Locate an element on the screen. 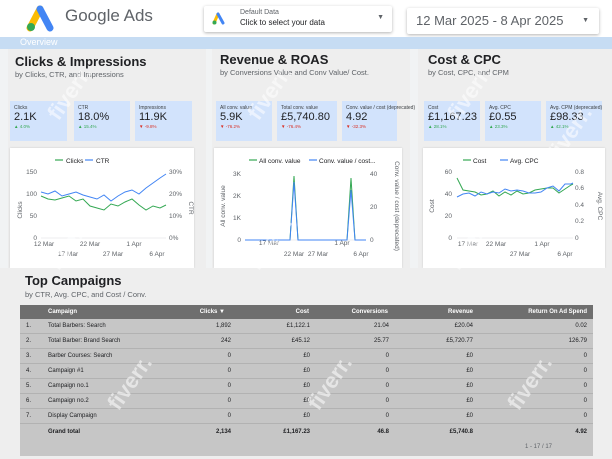 This screenshot has width=612, height=459. column-header-roas: Return On Ad Spend is located at coordinates (557, 312).